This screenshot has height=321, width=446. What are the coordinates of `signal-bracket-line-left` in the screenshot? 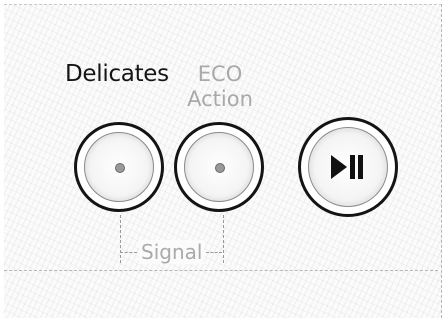 It's located at (128, 252).